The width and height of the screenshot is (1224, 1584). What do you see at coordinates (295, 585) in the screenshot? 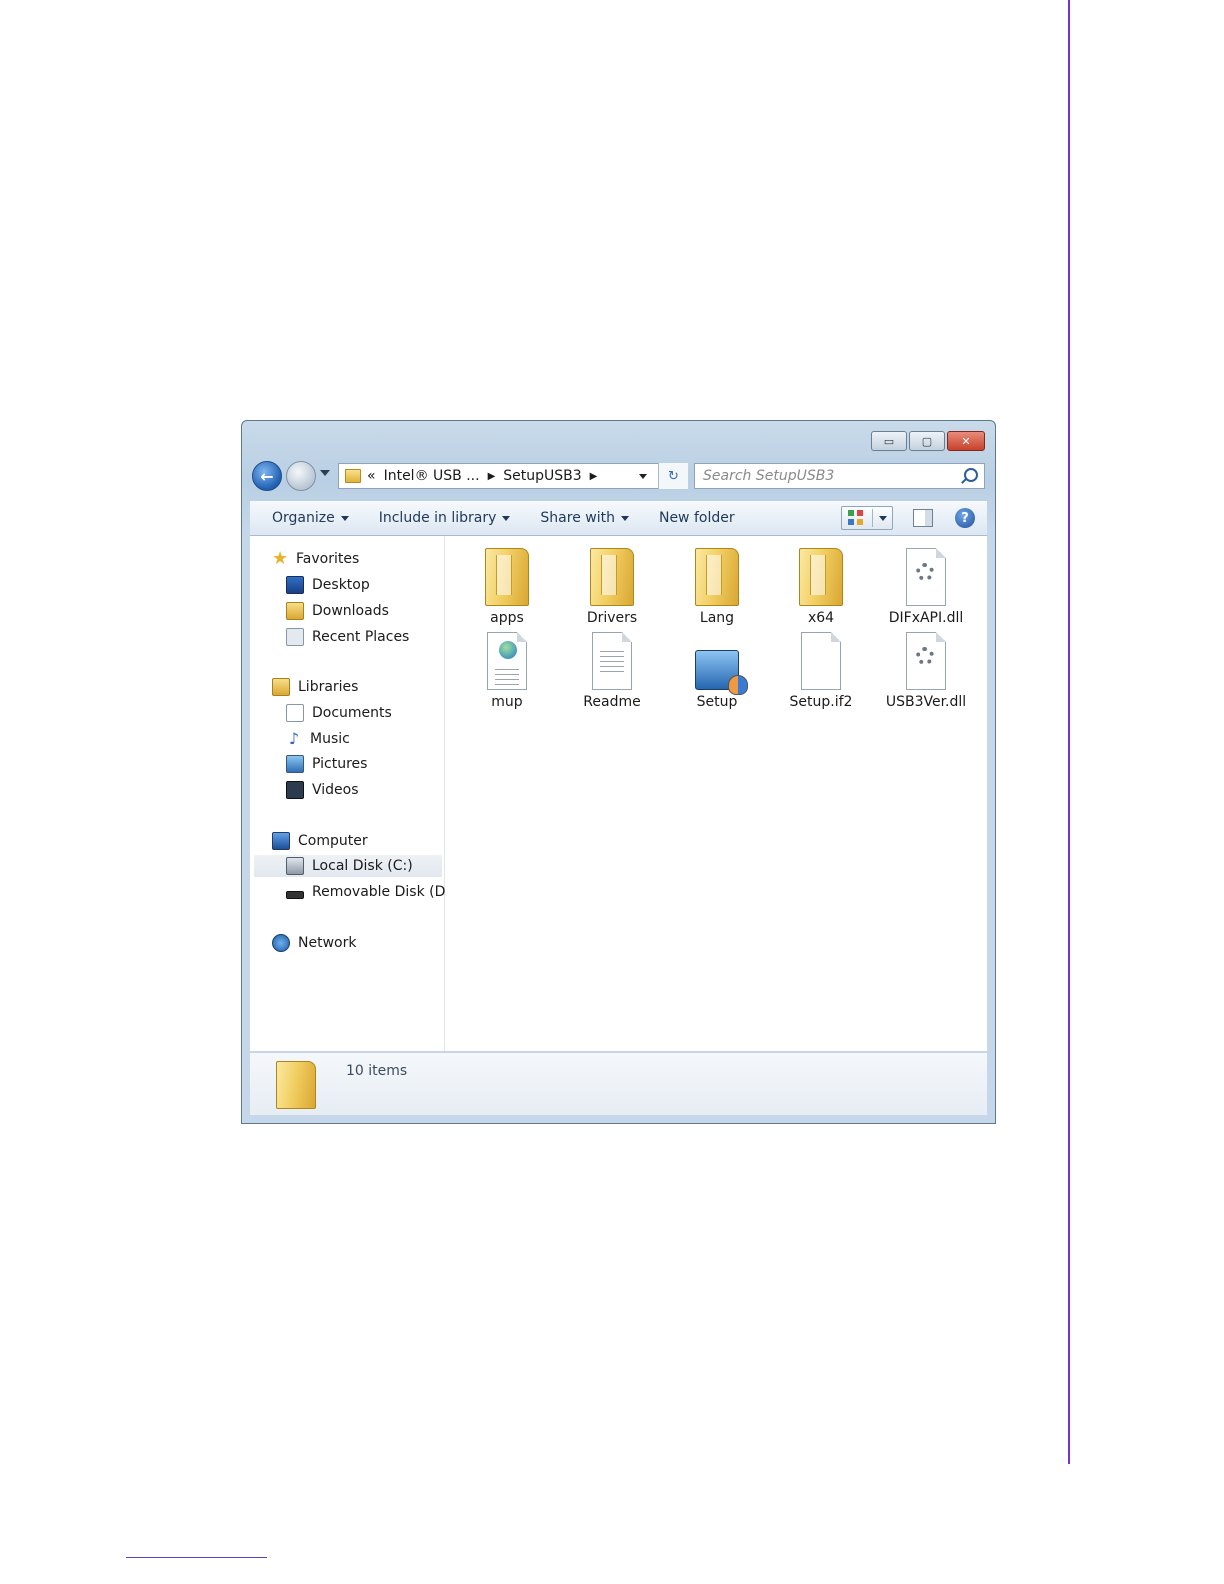
I see `desktop-icon` at bounding box center [295, 585].